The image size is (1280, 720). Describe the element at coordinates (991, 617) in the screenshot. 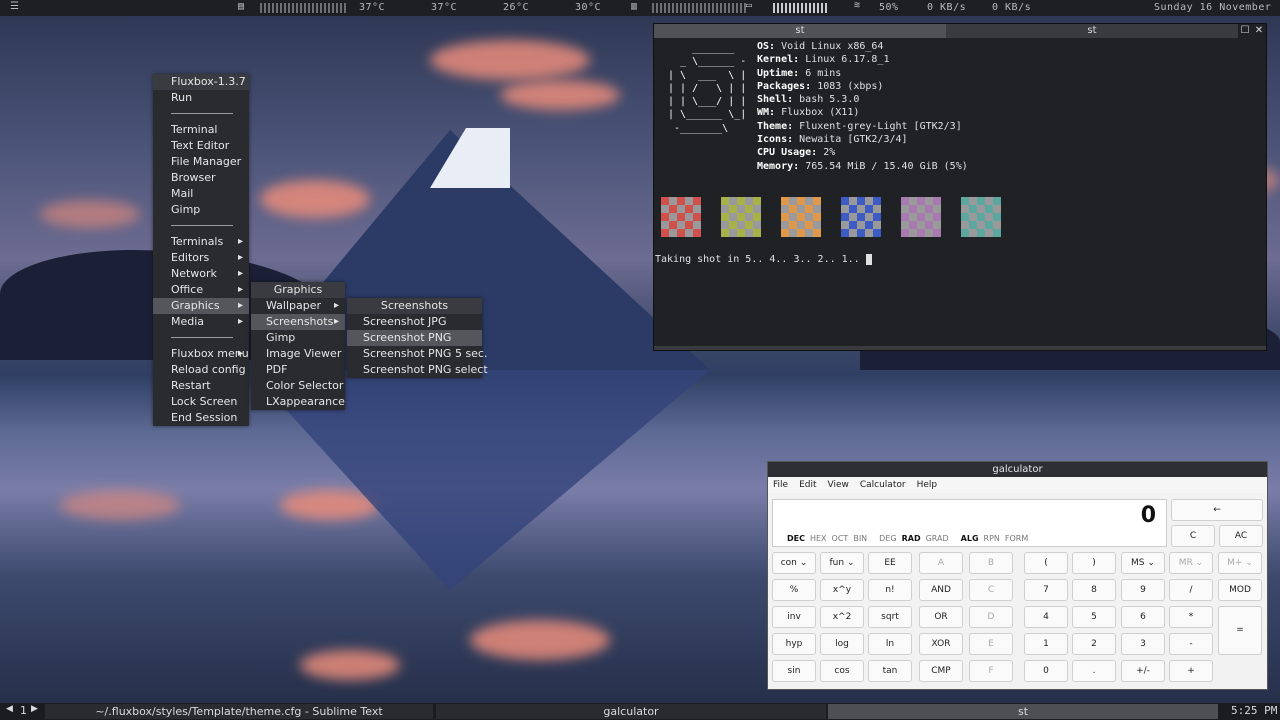

I see `key-d: D` at that location.